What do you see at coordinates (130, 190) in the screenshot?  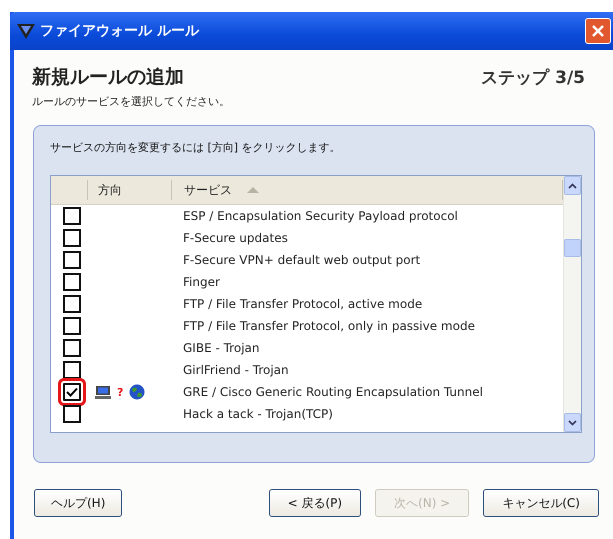 I see `column-header: 方向` at bounding box center [130, 190].